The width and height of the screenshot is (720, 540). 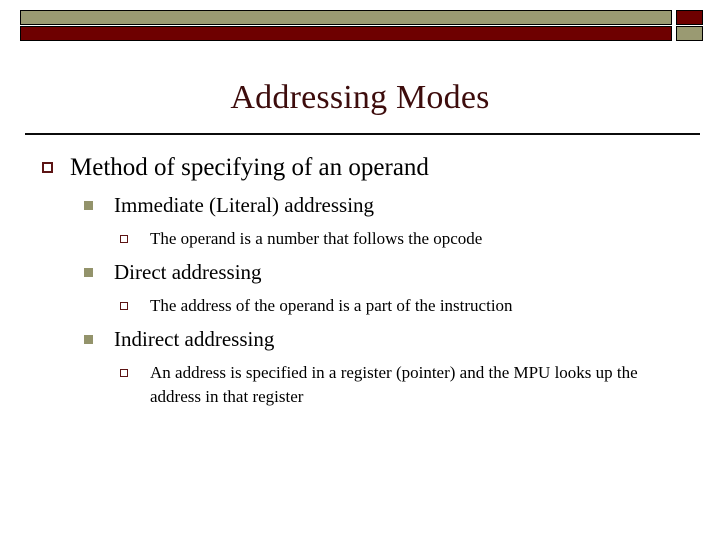 What do you see at coordinates (360, 272) in the screenshot?
I see `list-item: Direct addressing` at bounding box center [360, 272].